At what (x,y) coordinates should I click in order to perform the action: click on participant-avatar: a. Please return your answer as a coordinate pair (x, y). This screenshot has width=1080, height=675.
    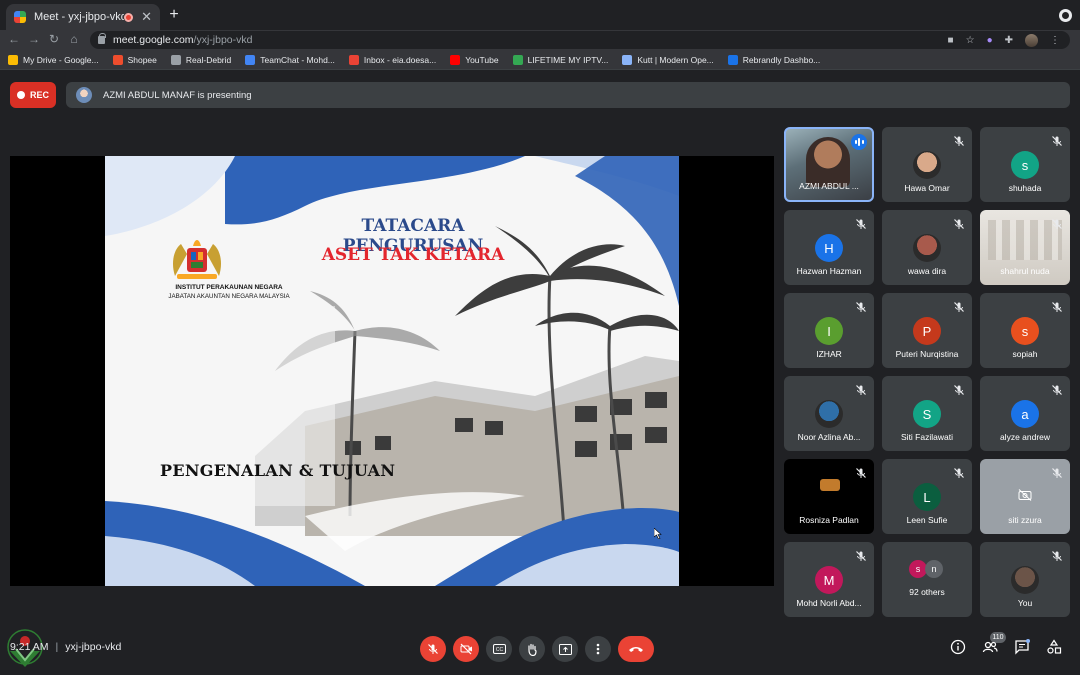
    Looking at the image, I should click on (1025, 414).